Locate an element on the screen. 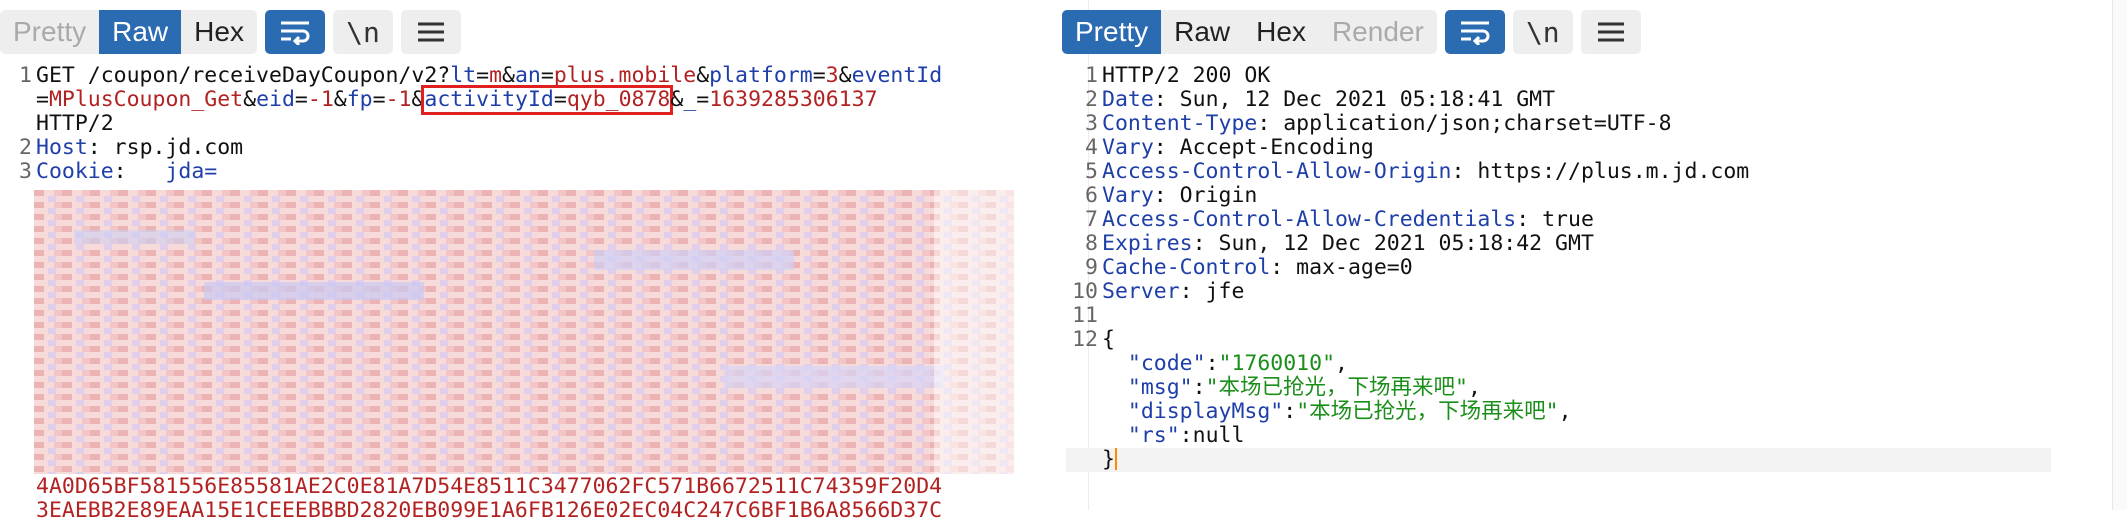 The height and width of the screenshot is (523, 2128). response-toolbar: Pretty Raw Hex Render \n is located at coordinates (1351, 32).